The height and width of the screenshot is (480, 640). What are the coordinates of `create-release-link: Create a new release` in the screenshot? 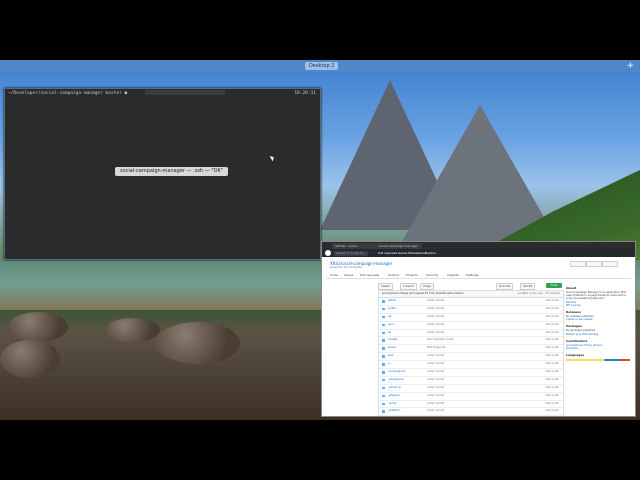 It's located at (598, 319).